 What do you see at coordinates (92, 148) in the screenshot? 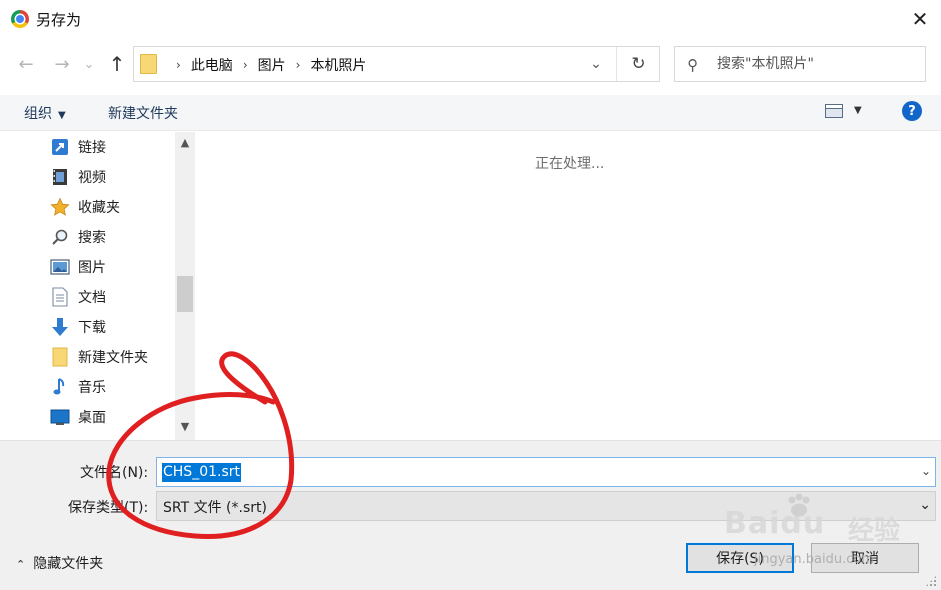
I see `nav-item-label: 链接` at bounding box center [92, 148].